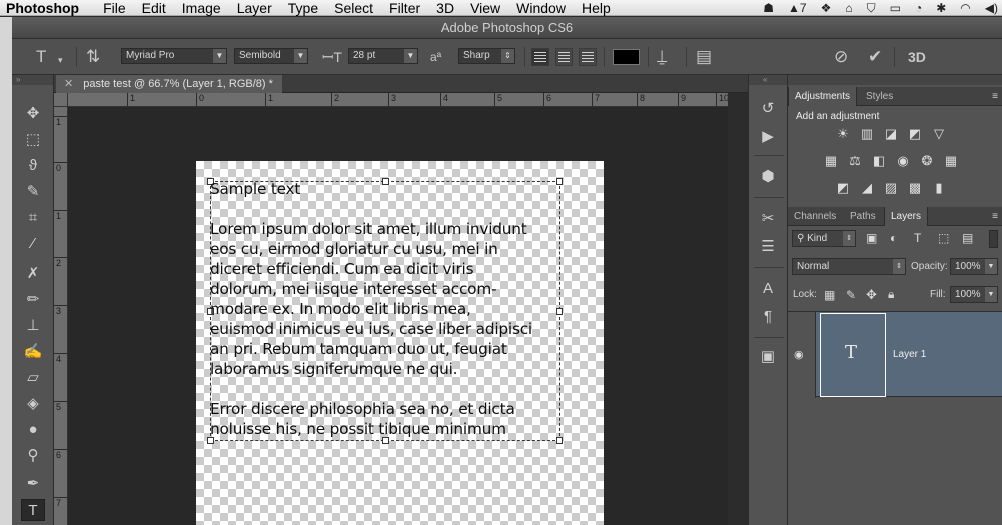 The image size is (1002, 525). Describe the element at coordinates (33, 300) in the screenshot. I see `brush-tool-icon: ✏` at that location.